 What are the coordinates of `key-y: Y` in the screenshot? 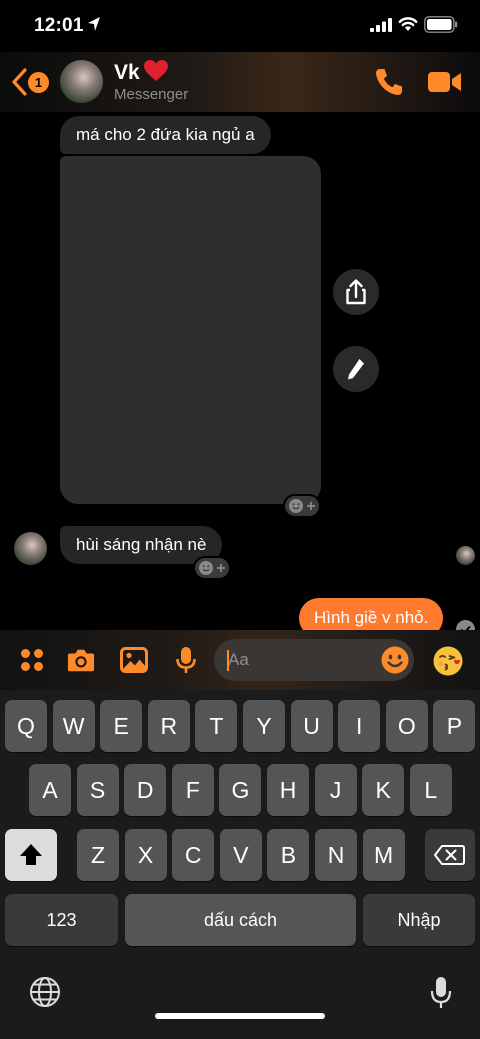 It's located at (264, 726).